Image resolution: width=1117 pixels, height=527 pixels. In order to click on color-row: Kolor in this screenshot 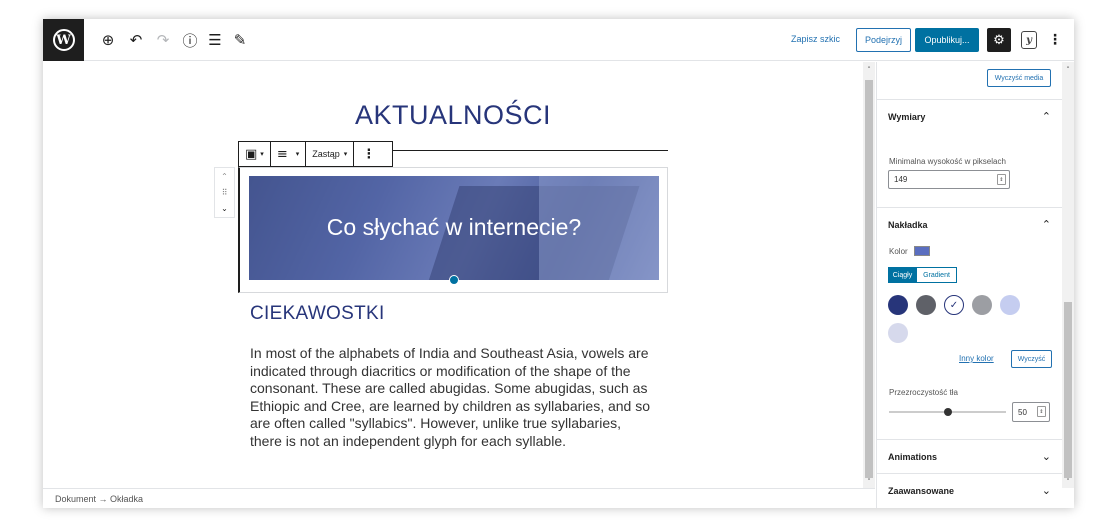, I will do `click(909, 251)`.